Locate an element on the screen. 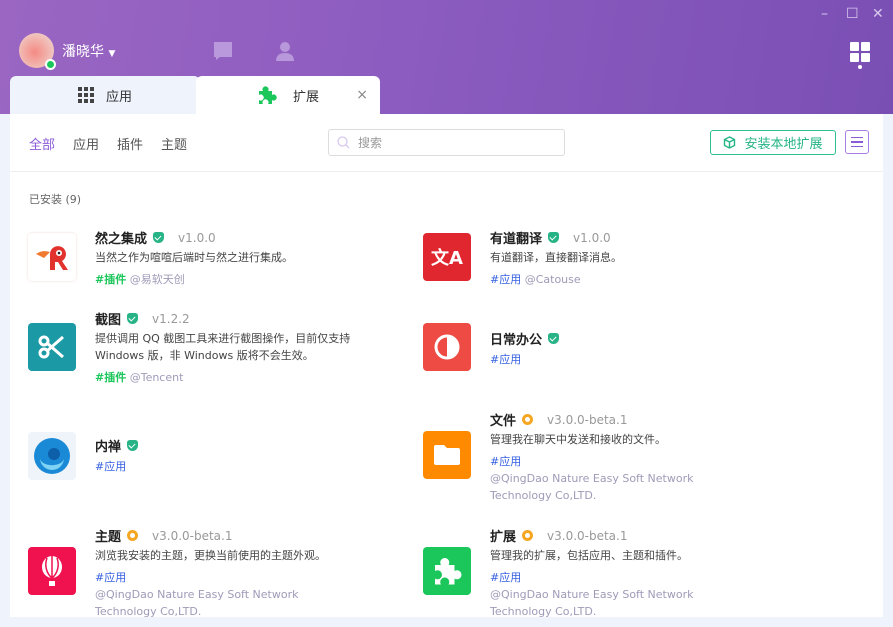 Image resolution: width=893 pixels, height=627 pixels. item-author: @Catouse is located at coordinates (552, 279).